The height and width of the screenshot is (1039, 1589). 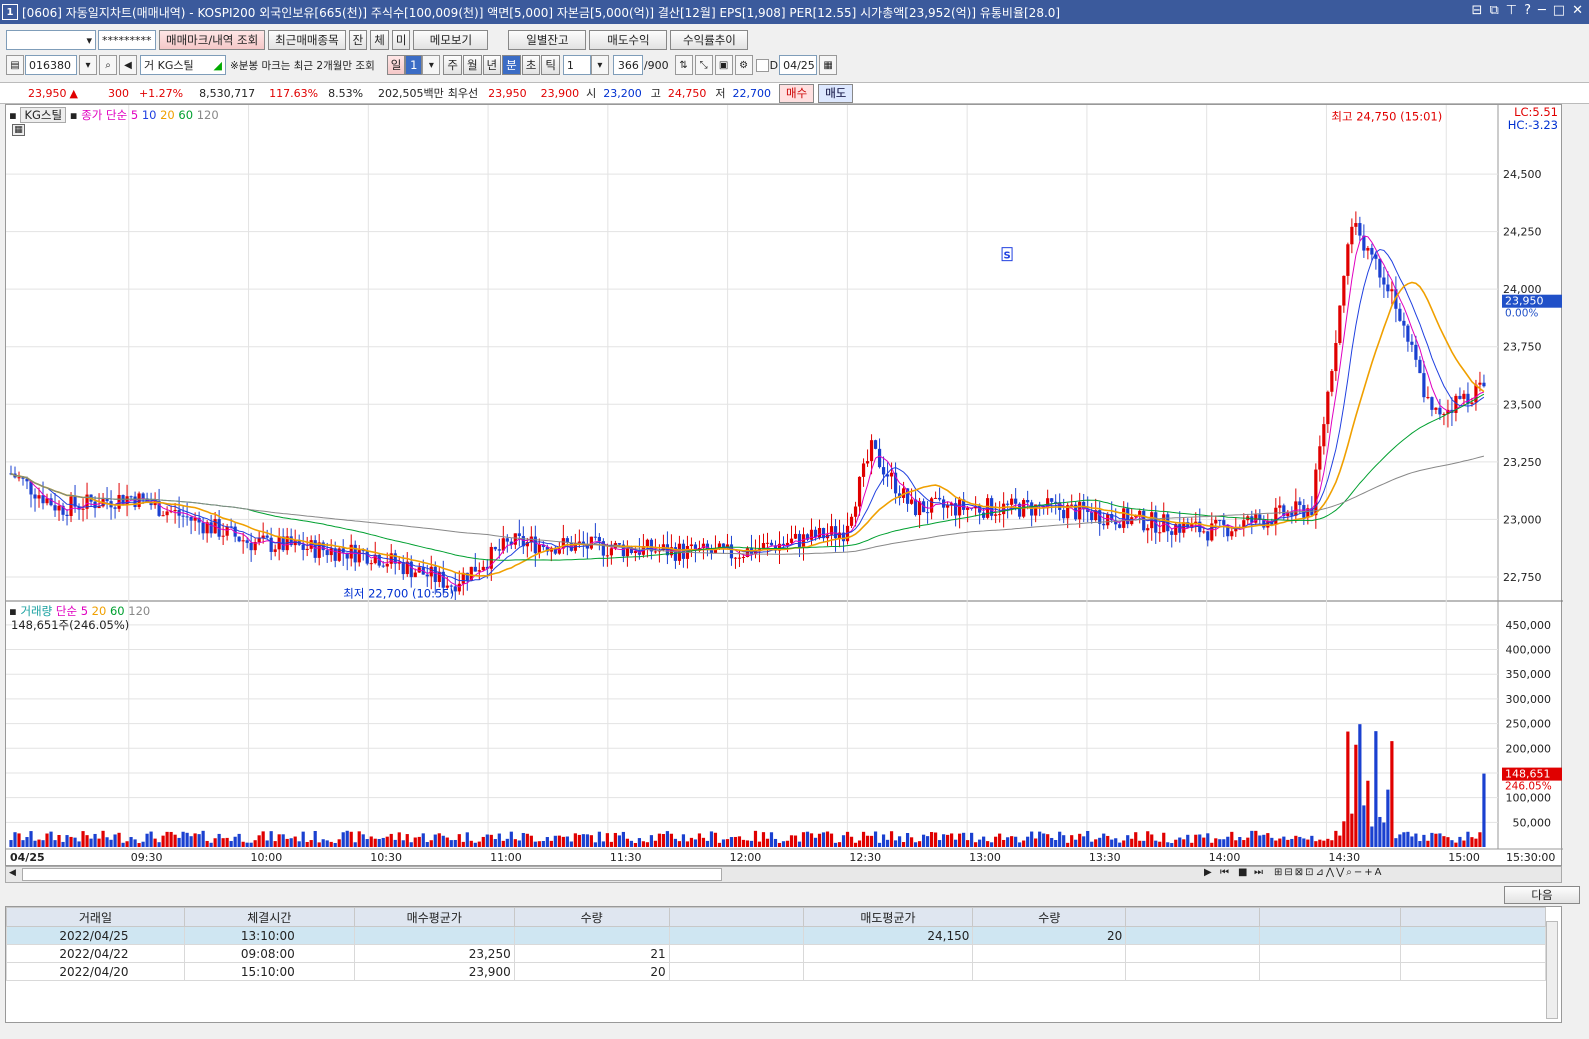 I want to click on current-price-text: 23,950, so click(x=1524, y=301).